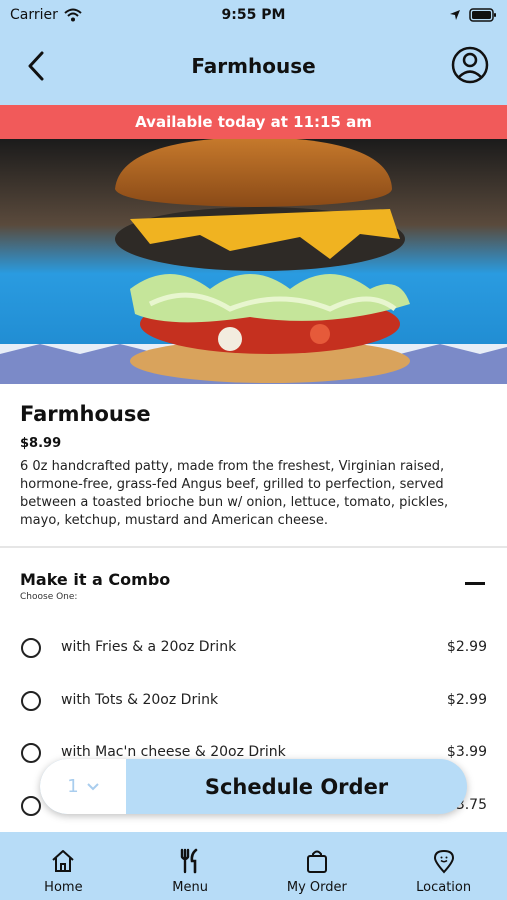 This screenshot has height=900, width=507. I want to click on nav-label: Location, so click(444, 887).